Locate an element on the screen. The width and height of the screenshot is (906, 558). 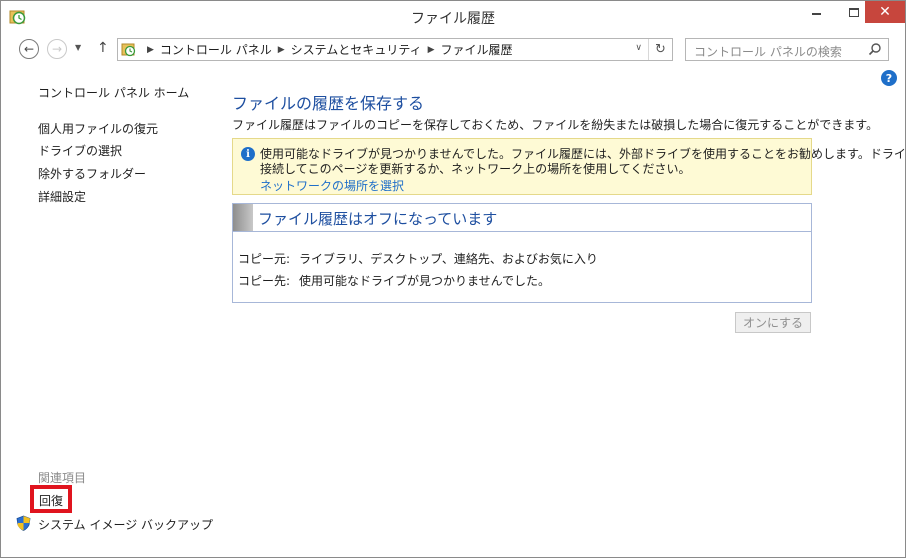
copy-destination-value: 使用可能なドライブが見つかりませんでした。 is located at coordinates (425, 281).